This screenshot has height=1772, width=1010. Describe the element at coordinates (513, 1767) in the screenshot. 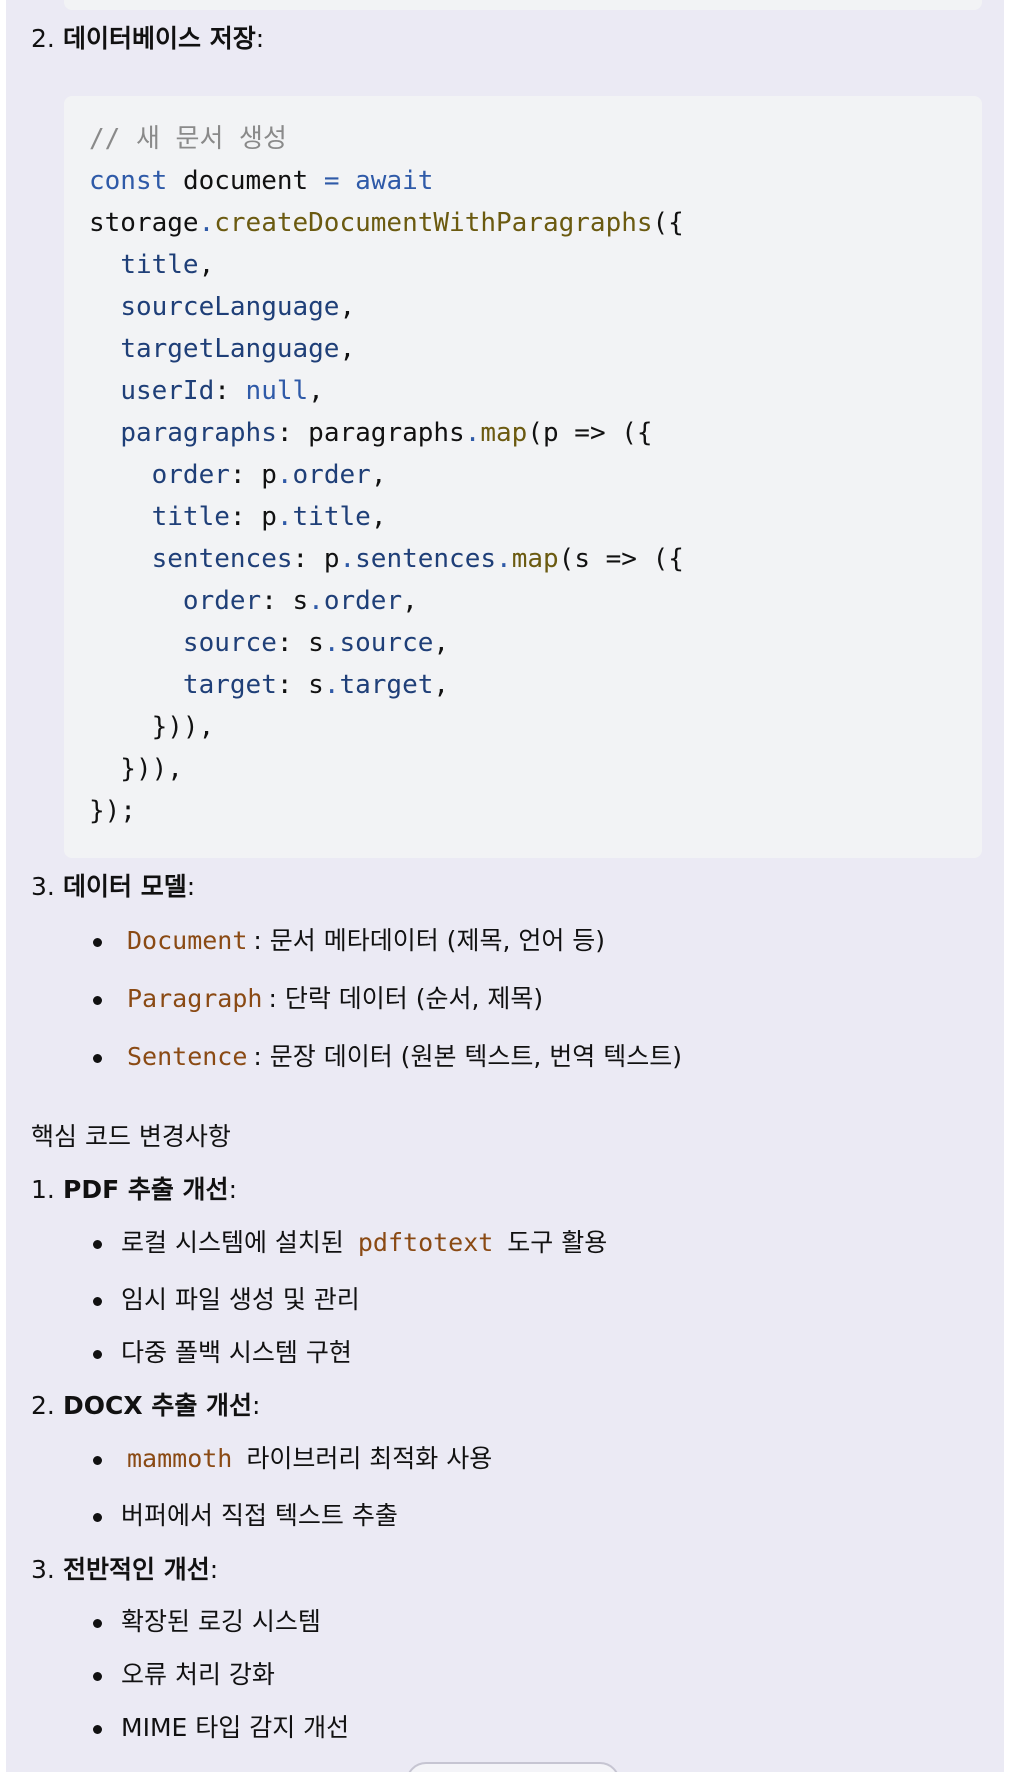

I see `scroll-to-bottom-button` at that location.